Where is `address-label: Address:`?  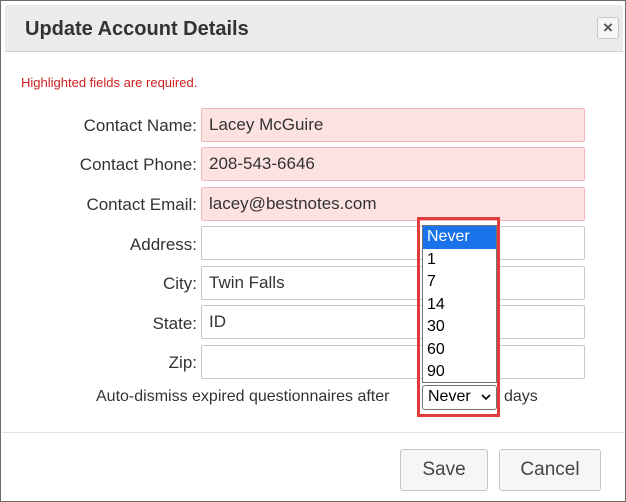 address-label: Address: is located at coordinates (163, 244).